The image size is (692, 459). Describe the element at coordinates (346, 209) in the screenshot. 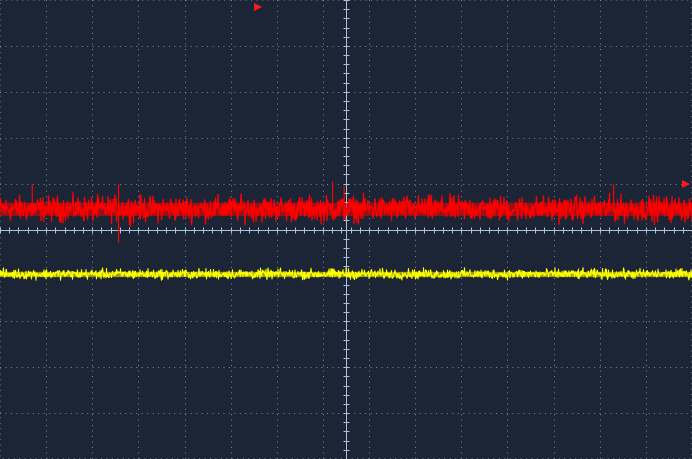

I see `trace-core-ch1` at that location.